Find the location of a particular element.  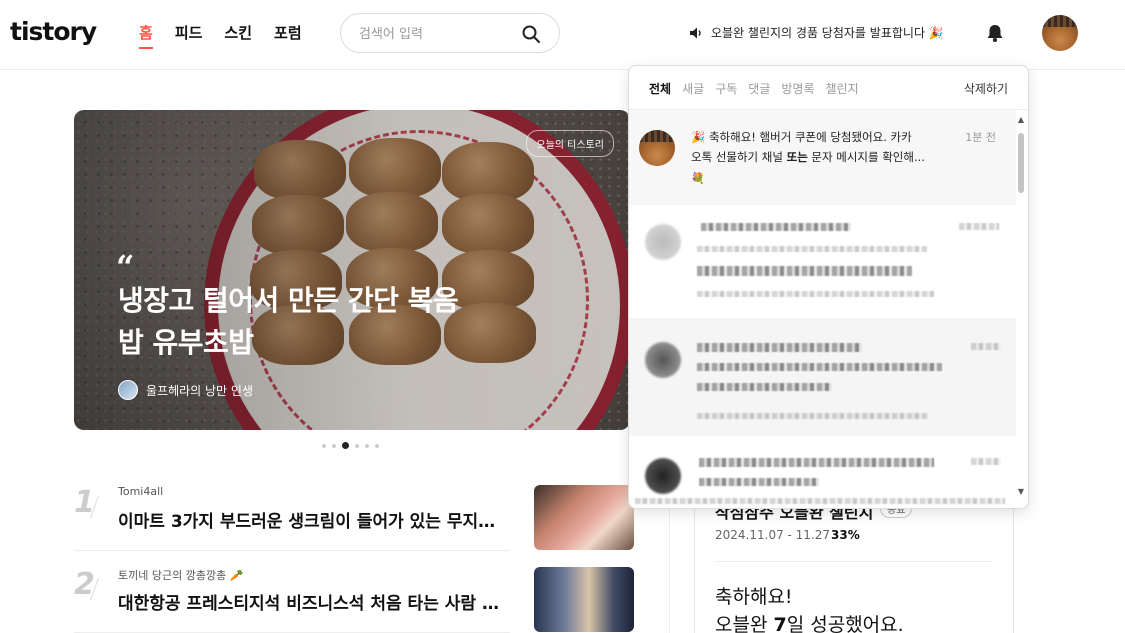

tab-new-posts: 새글 is located at coordinates (693, 88).